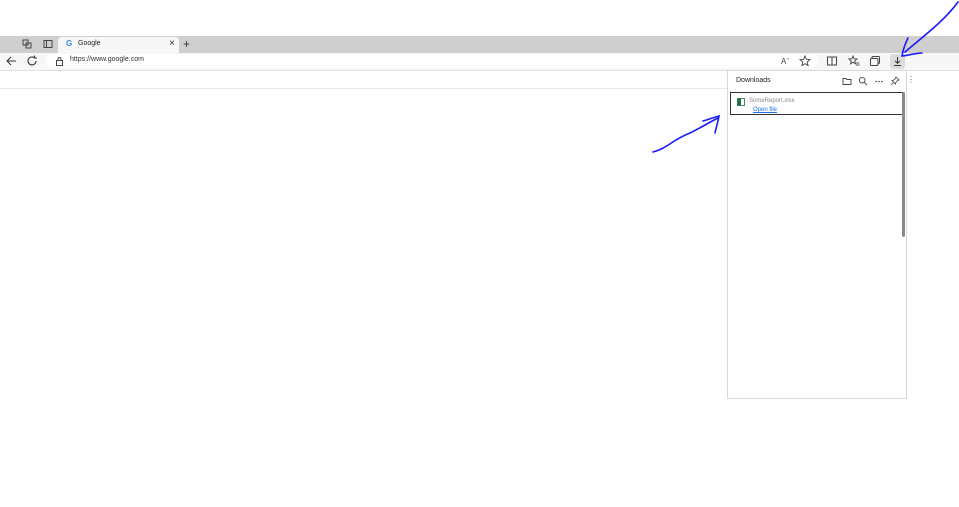 This screenshot has width=959, height=507. Describe the element at coordinates (753, 80) in the screenshot. I see `downloads-panel-title: Downloads` at that location.